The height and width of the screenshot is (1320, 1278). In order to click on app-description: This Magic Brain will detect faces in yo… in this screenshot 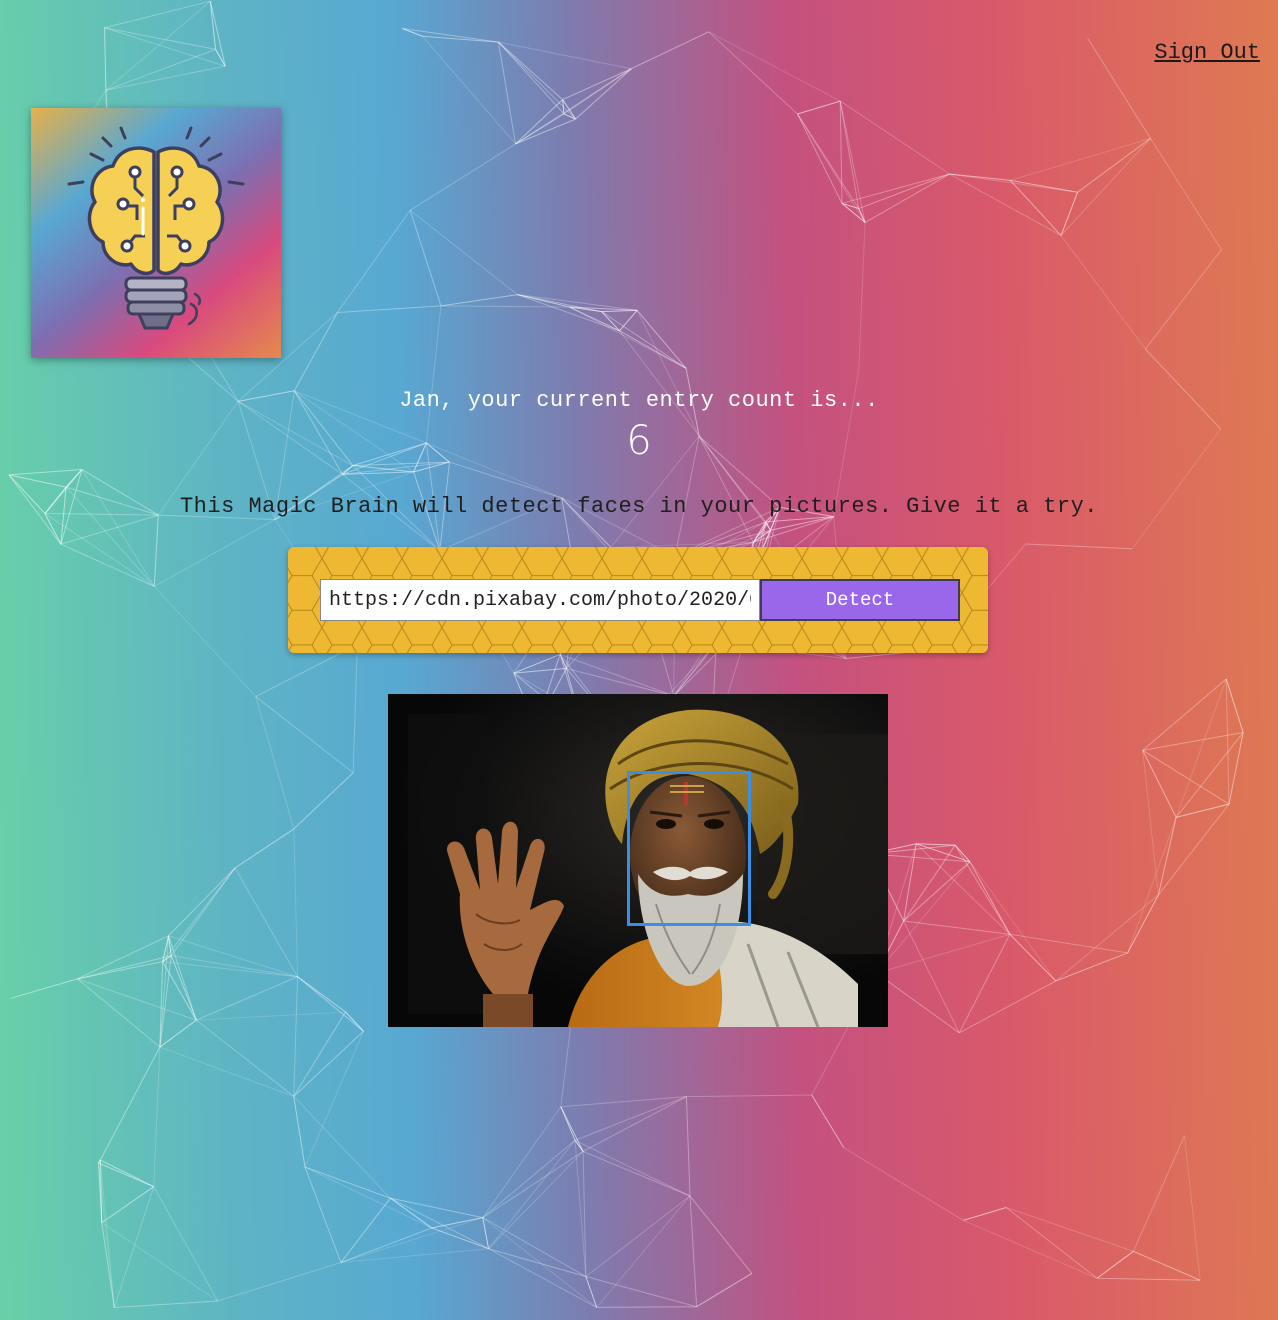, I will do `click(639, 506)`.